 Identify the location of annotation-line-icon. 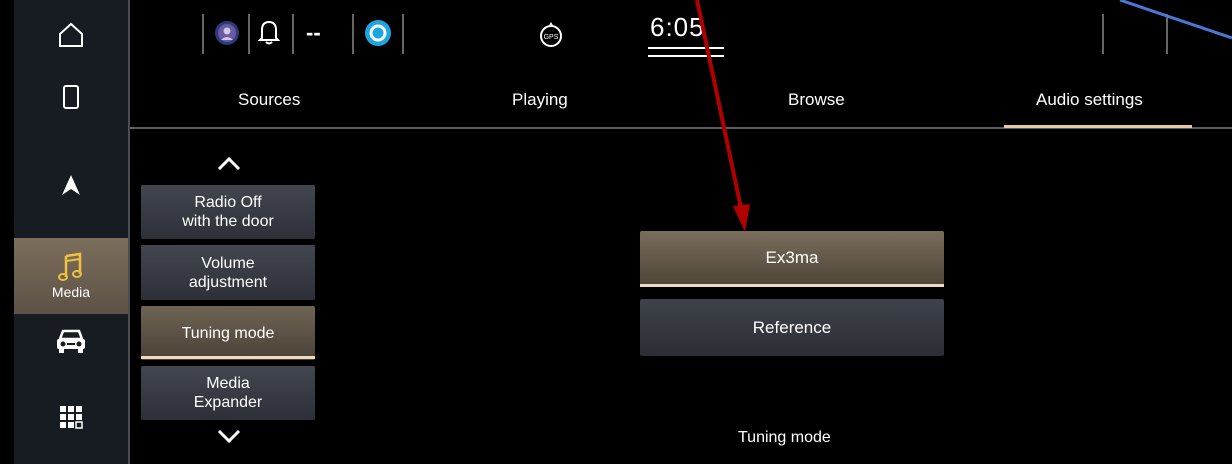
(1175, 20).